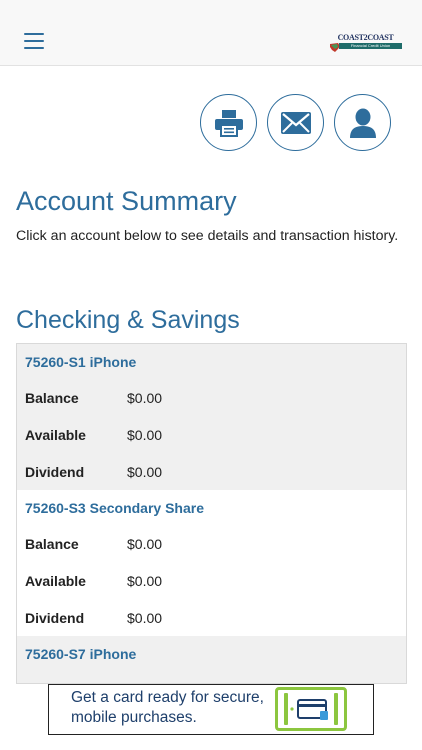 This screenshot has height=750, width=422. I want to click on logo-subtitle: Financial Credit Union, so click(370, 46).